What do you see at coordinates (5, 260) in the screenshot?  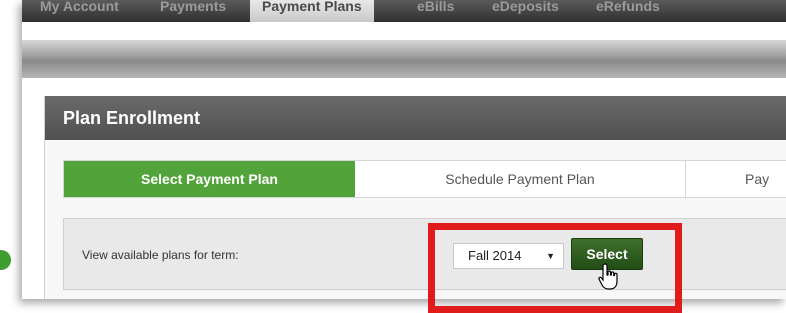 I see `step-marker-dot` at bounding box center [5, 260].